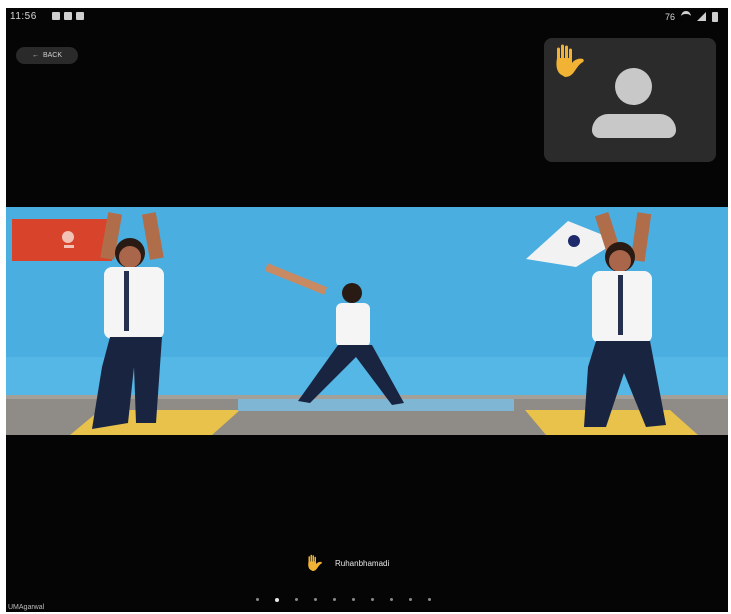  I want to click on self-video-tile, so click(630, 100).